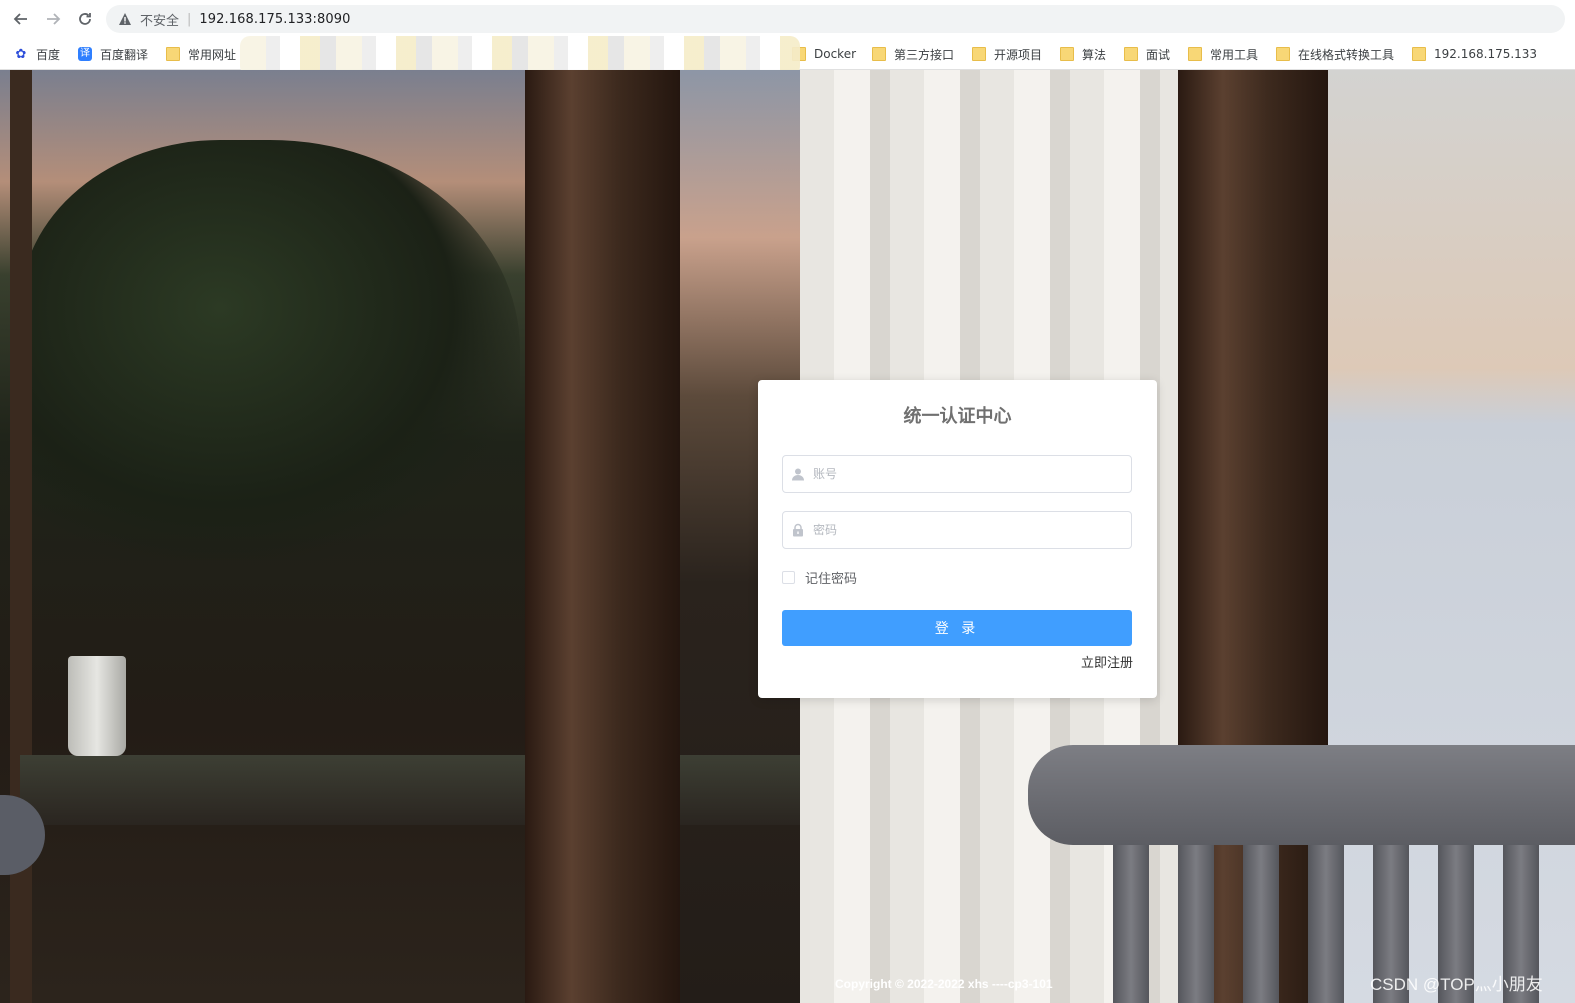 The height and width of the screenshot is (1003, 1575). I want to click on reload-button, so click(85, 19).